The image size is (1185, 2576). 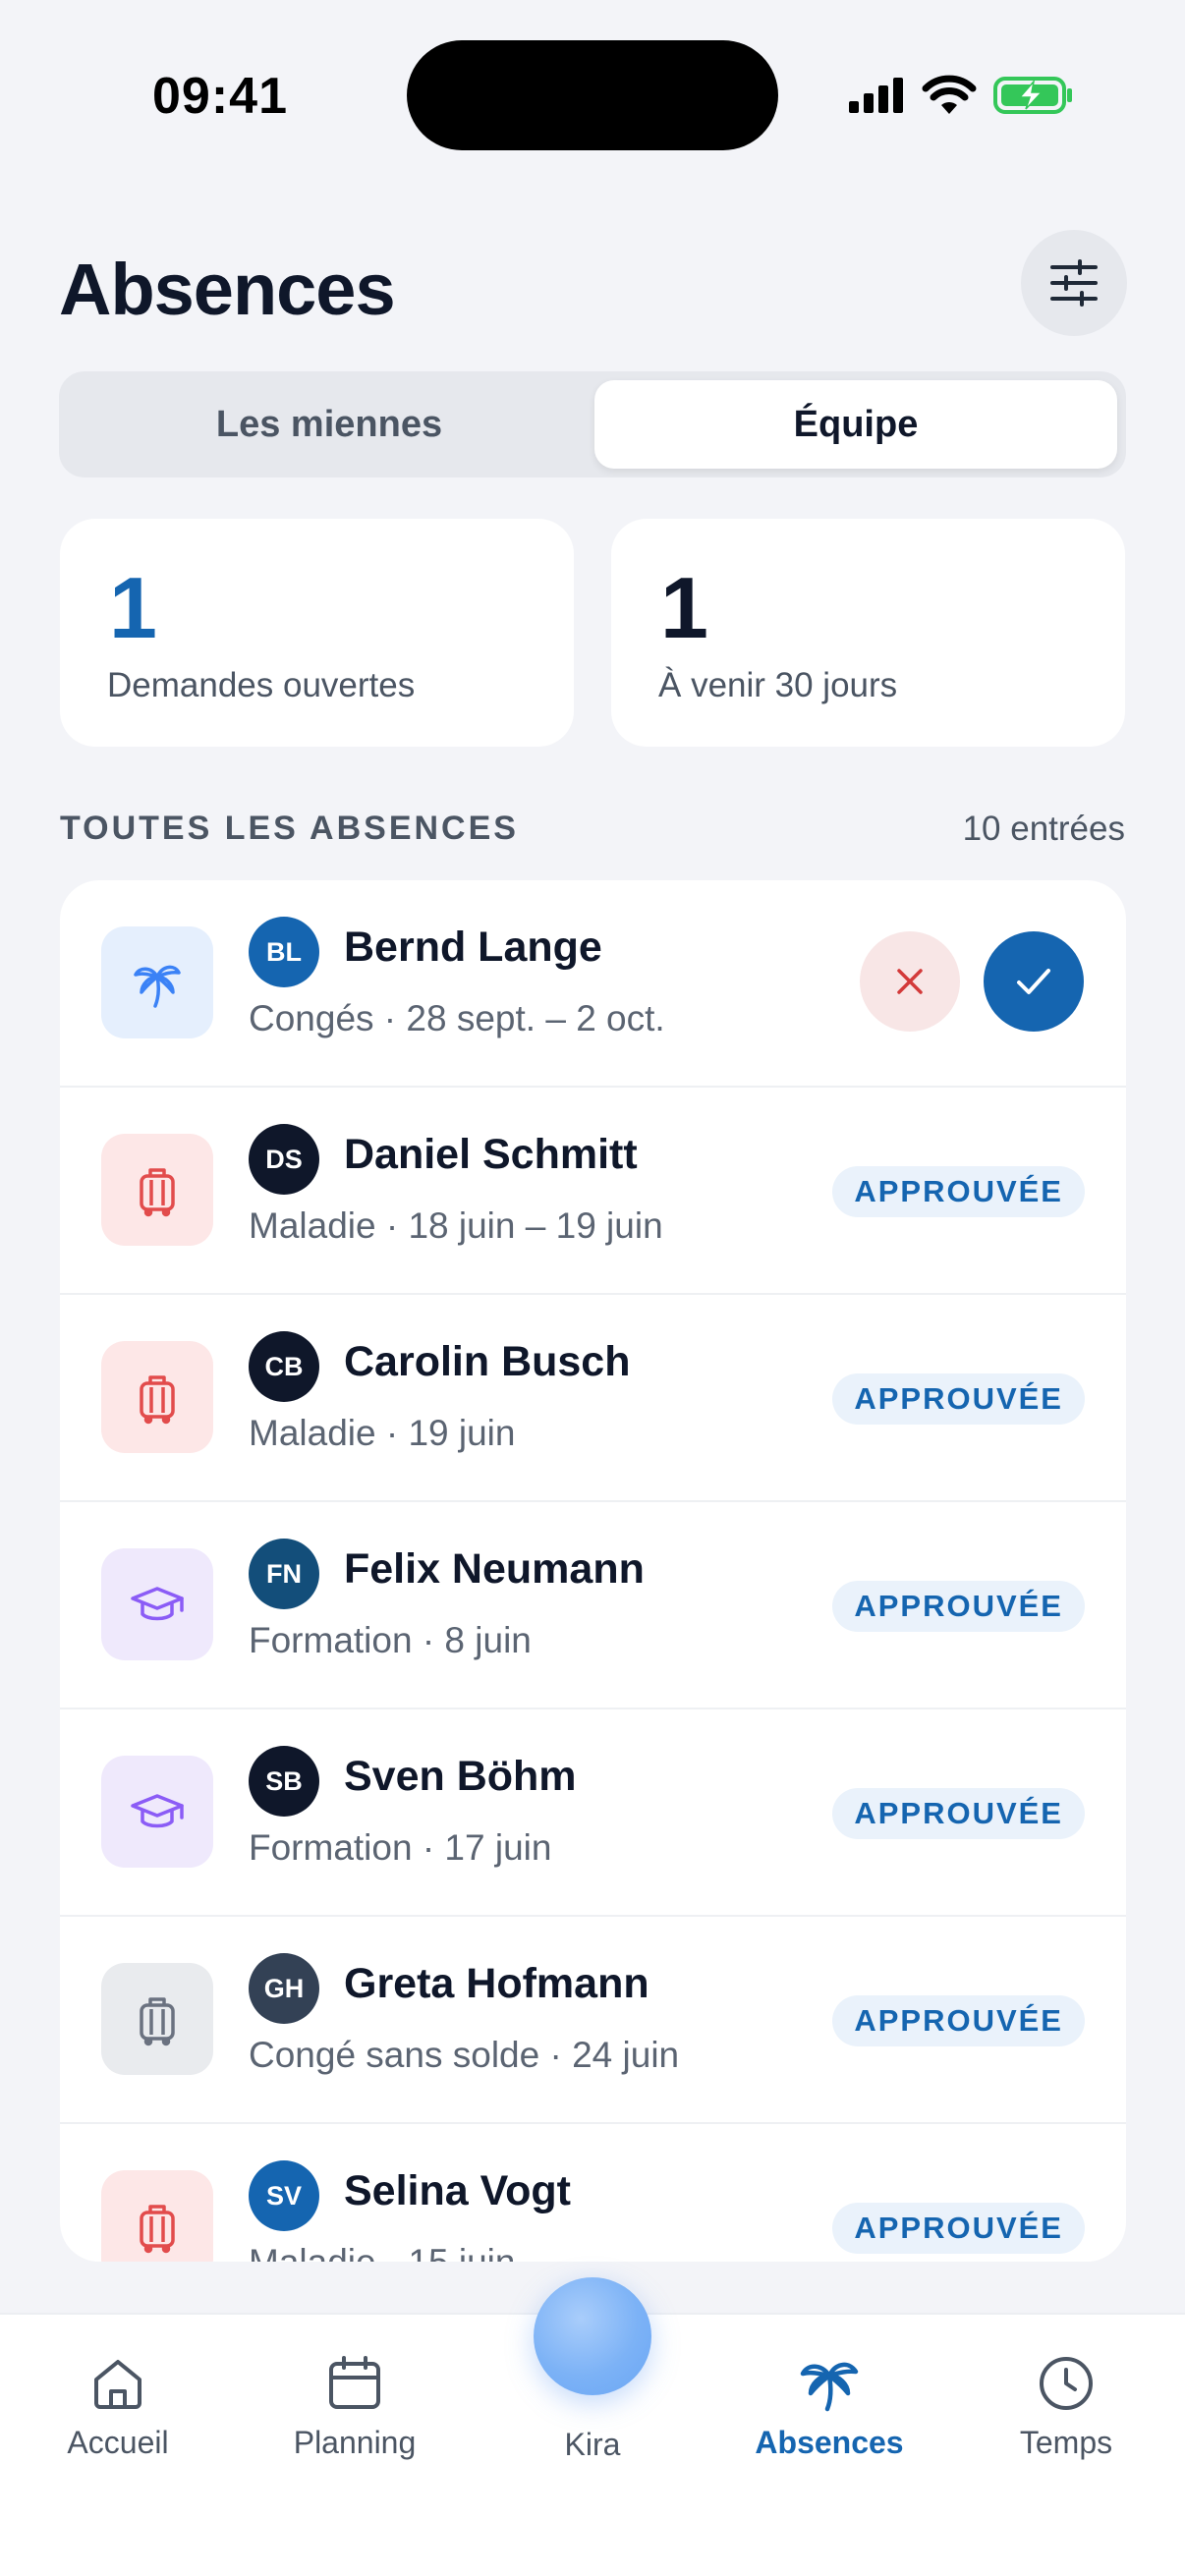 What do you see at coordinates (876, 95) in the screenshot?
I see `cellular-signal-icon` at bounding box center [876, 95].